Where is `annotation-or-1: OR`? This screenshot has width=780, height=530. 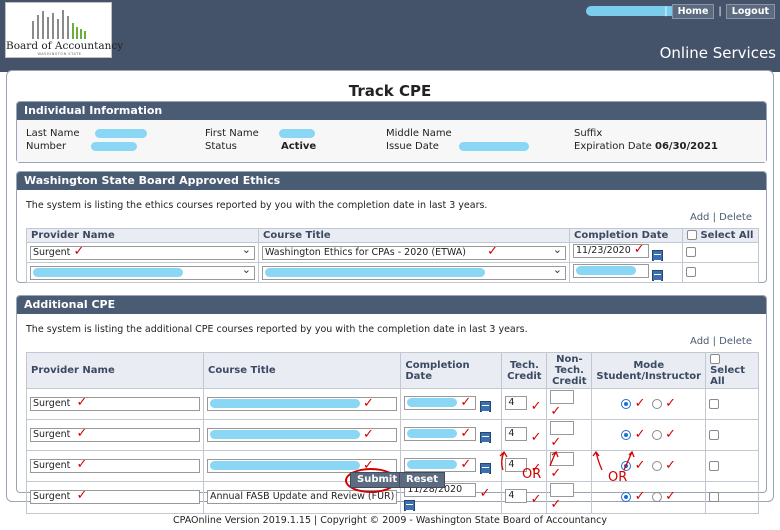
annotation-or-1: OR is located at coordinates (532, 474).